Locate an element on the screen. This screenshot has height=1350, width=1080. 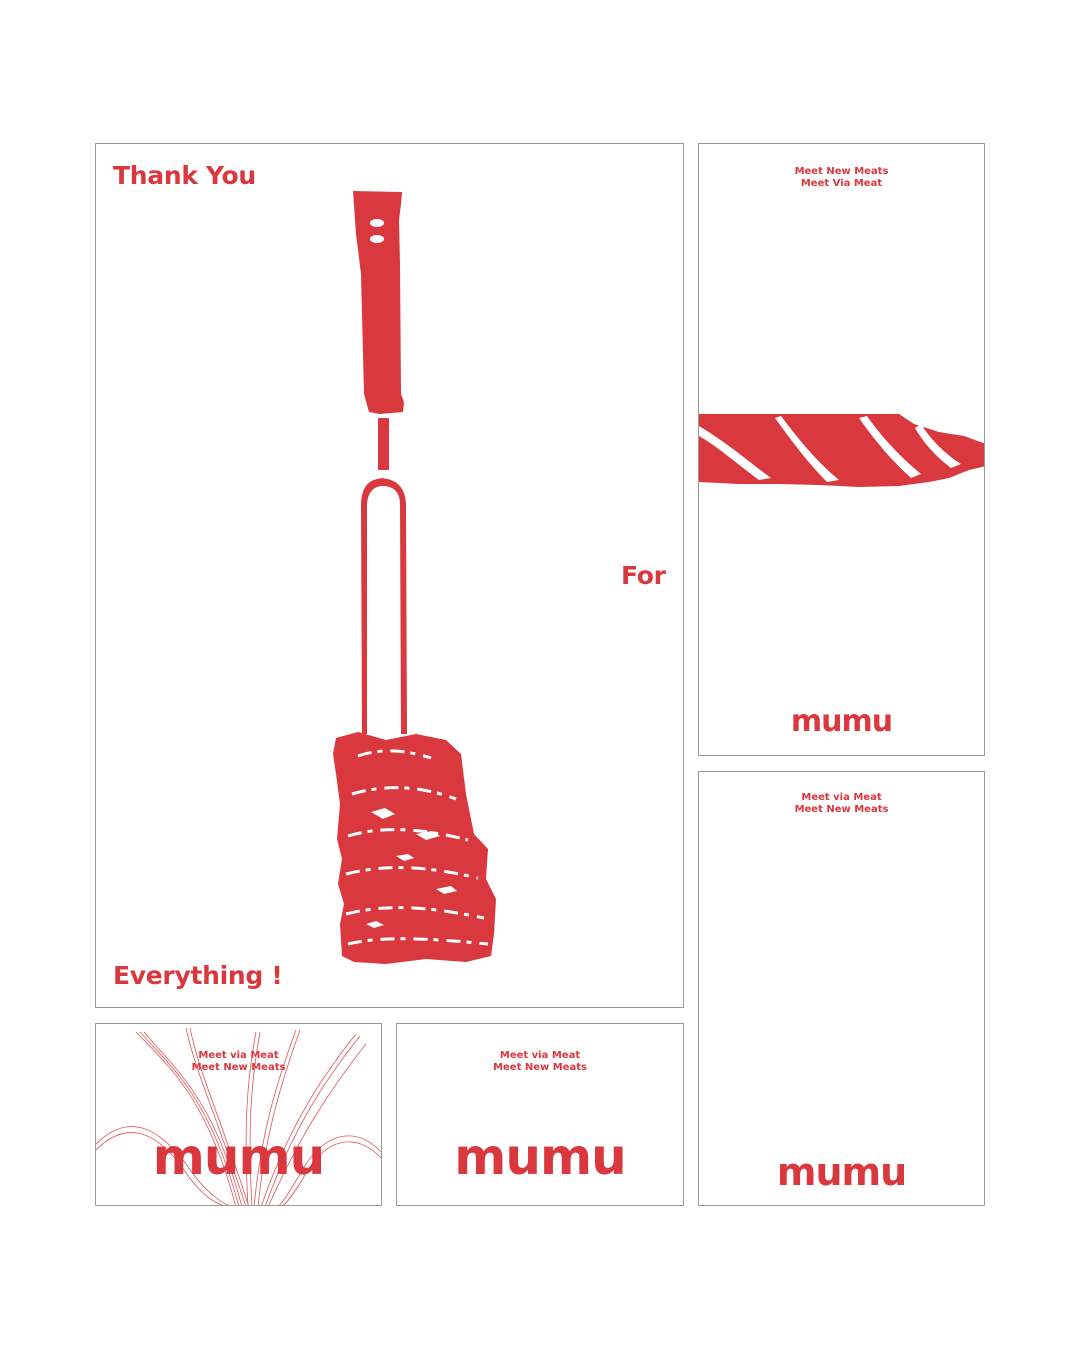
card-bottom-right: Meet via Meat Meet New Meats mumu is located at coordinates (841, 988).